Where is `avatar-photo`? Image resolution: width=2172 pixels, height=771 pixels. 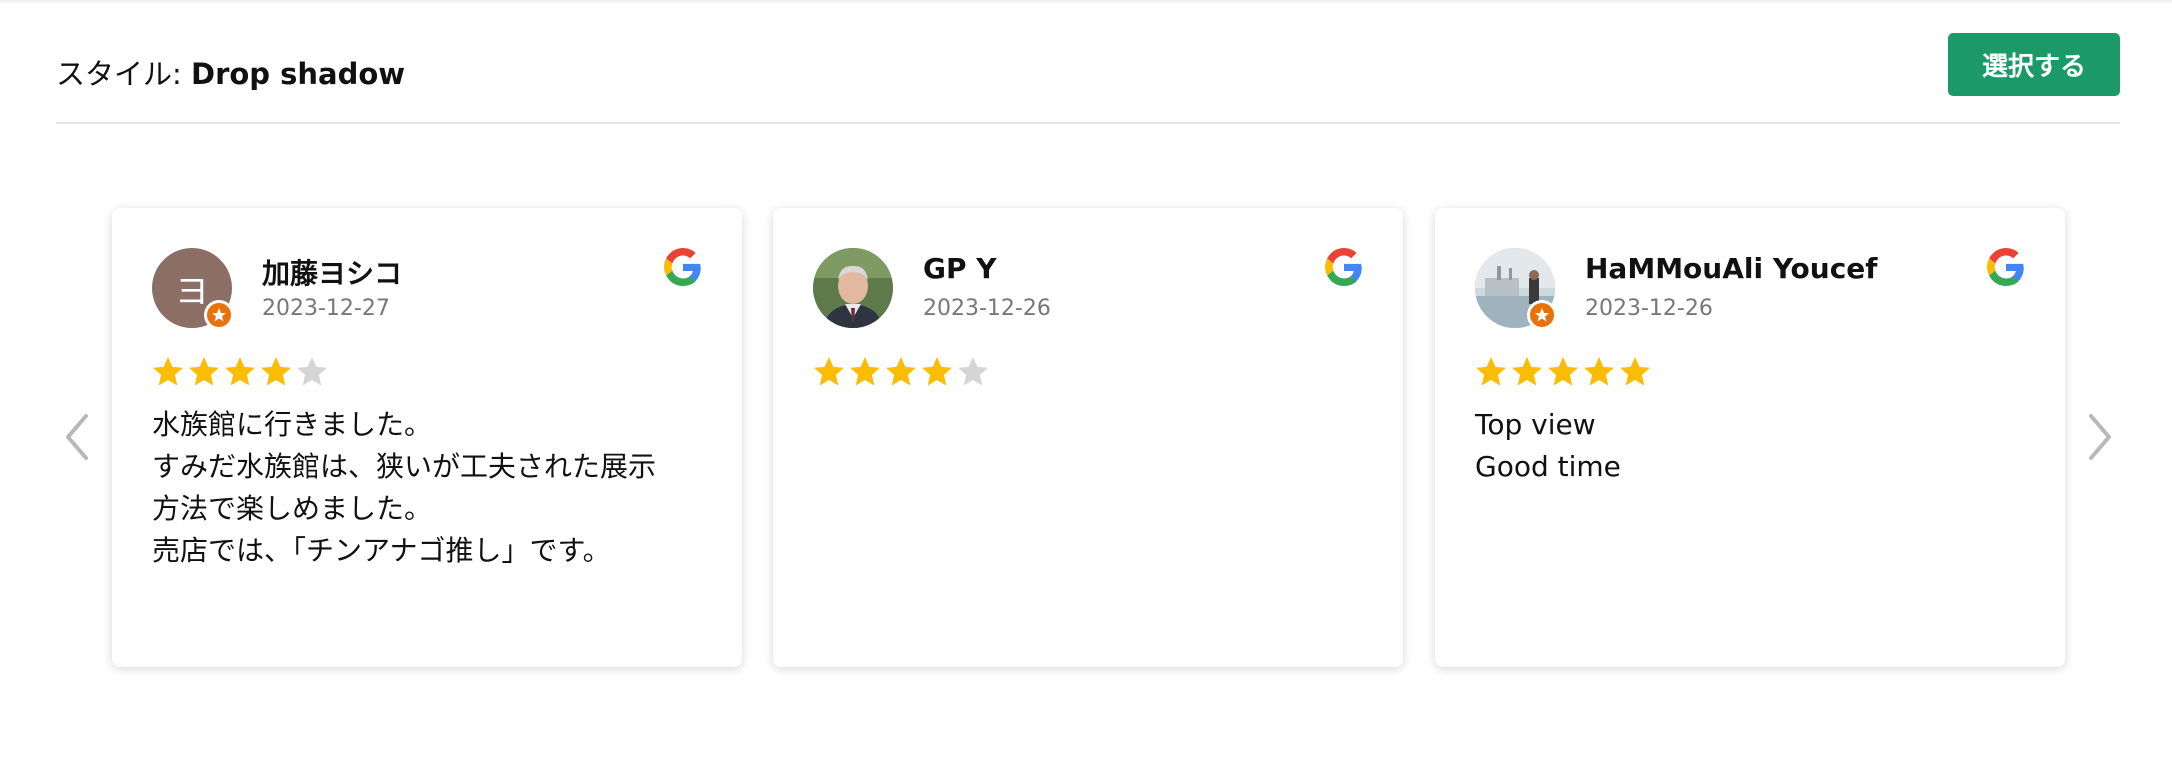
avatar-photo is located at coordinates (853, 288).